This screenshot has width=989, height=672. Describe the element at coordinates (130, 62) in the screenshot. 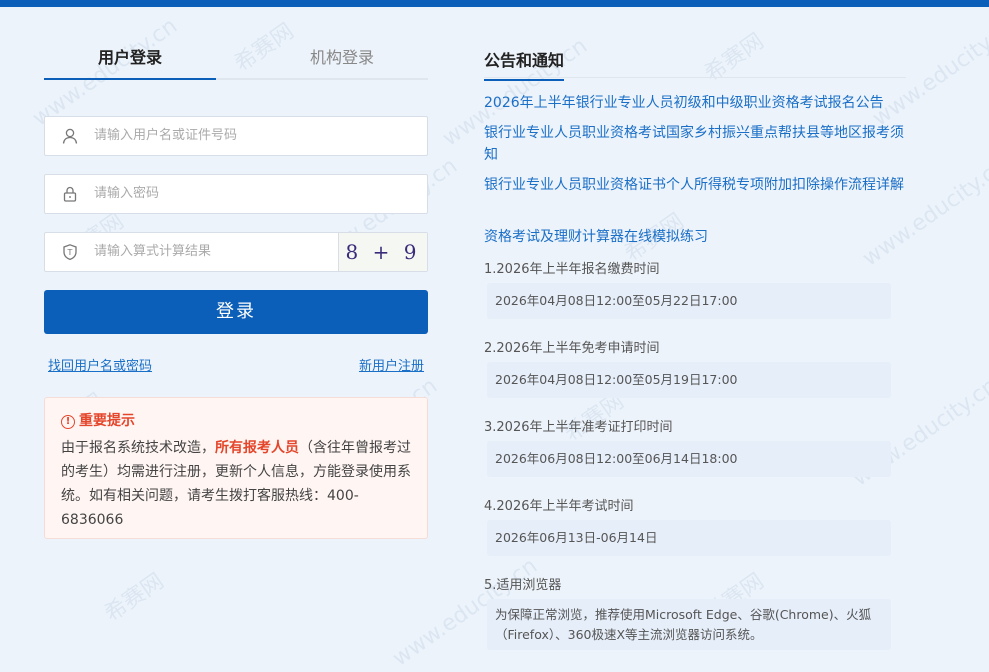

I see `tab-user-login: 用户登录` at that location.